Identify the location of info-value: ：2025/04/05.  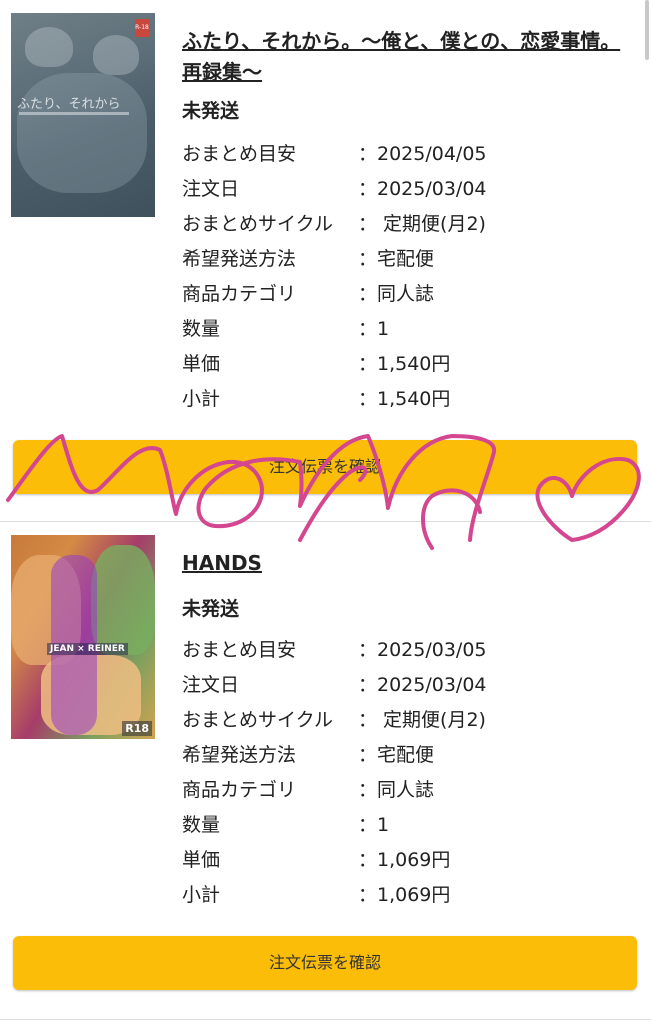
(422, 154).